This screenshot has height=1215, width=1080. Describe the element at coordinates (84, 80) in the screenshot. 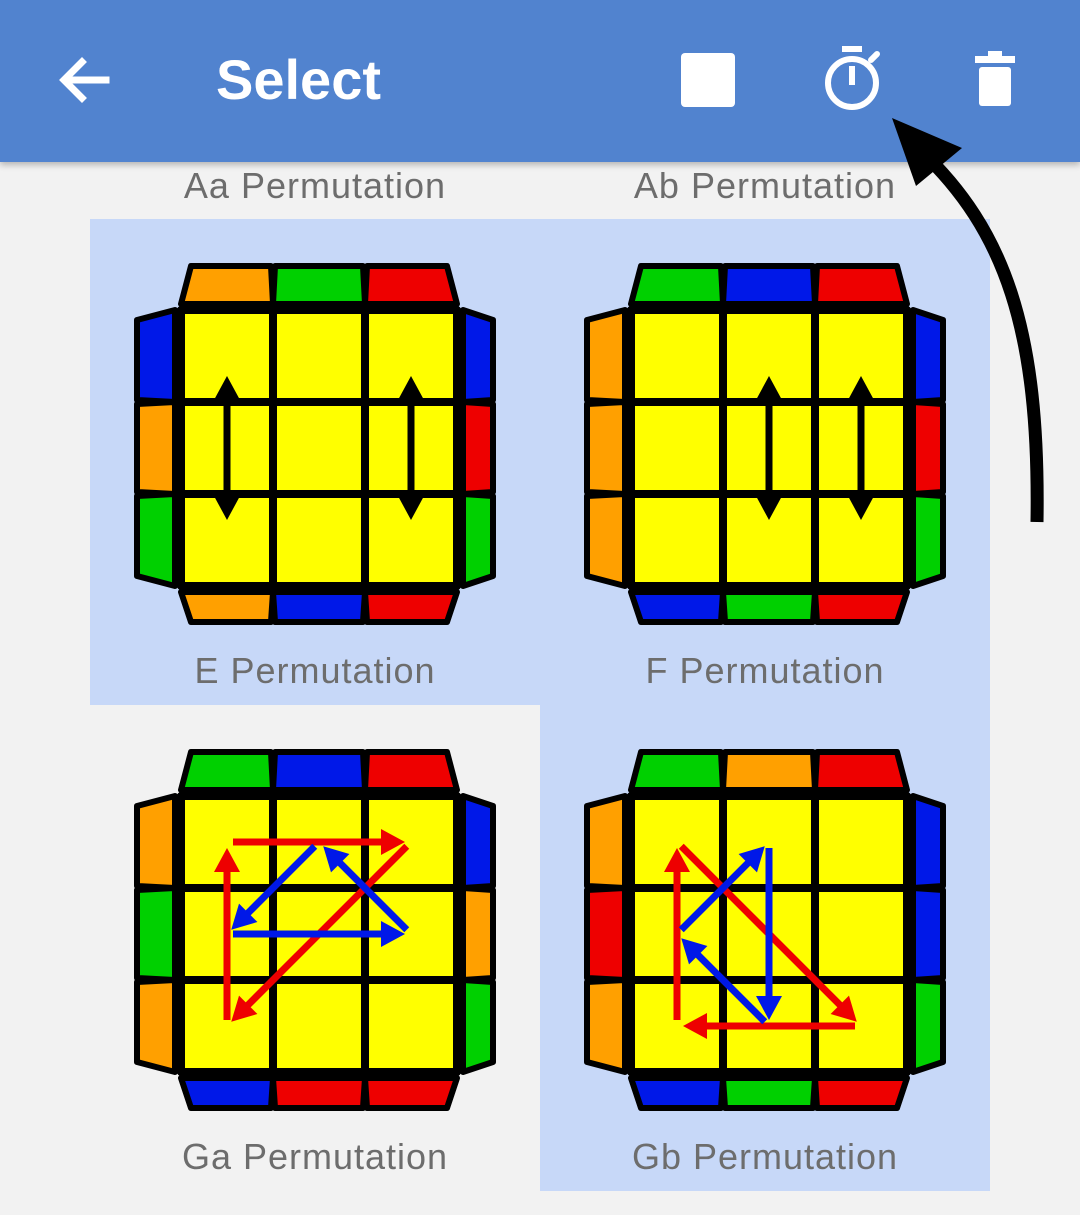

I see `arrow-back-icon` at that location.